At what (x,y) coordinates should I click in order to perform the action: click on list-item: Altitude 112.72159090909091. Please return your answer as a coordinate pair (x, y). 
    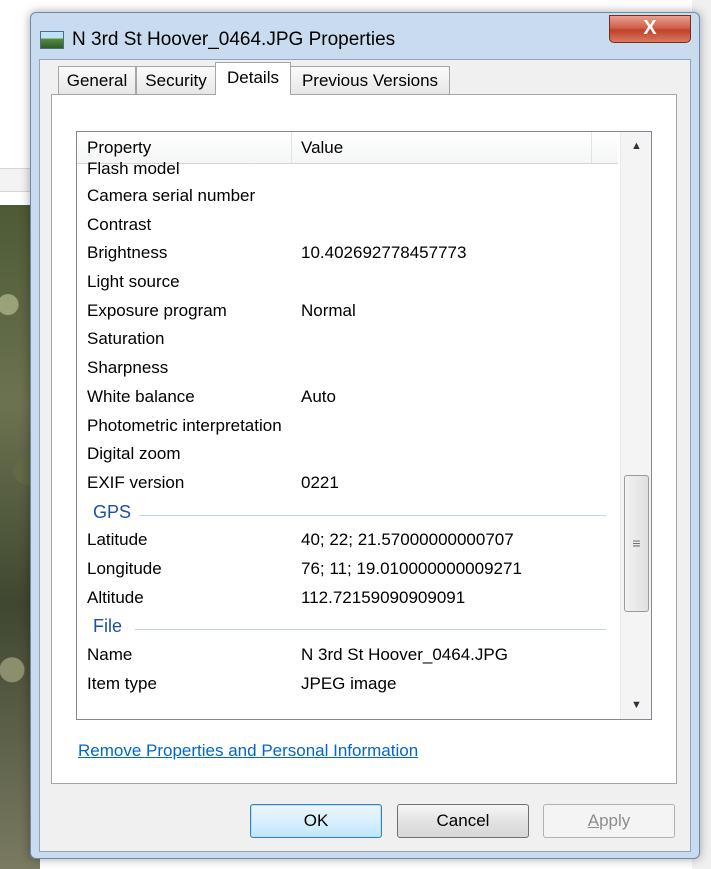
    Looking at the image, I should click on (347, 599).